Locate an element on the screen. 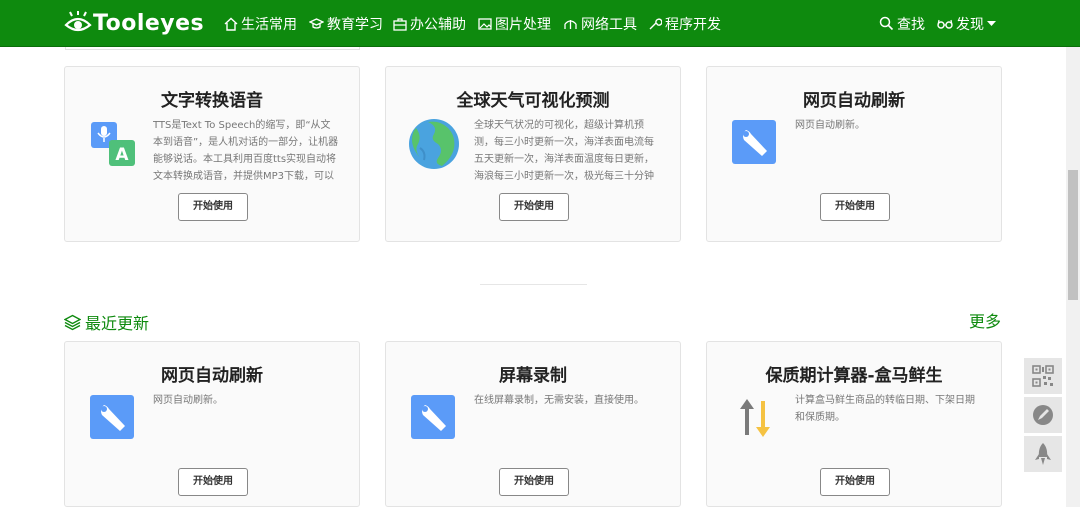  nav-item-label: 图片处理 is located at coordinates (523, 24).